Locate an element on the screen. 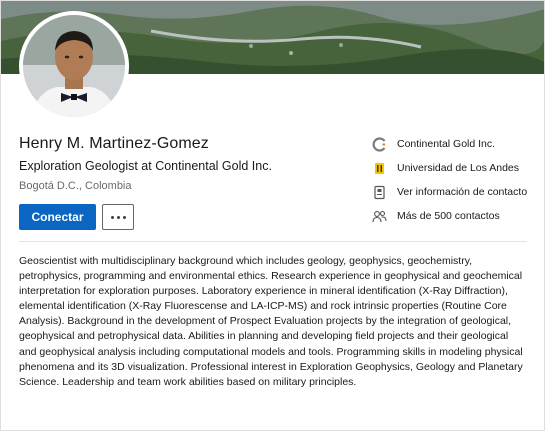 This screenshot has width=545, height=431. profile-name: Henry M. Martinez-Gomez is located at coordinates (114, 143).